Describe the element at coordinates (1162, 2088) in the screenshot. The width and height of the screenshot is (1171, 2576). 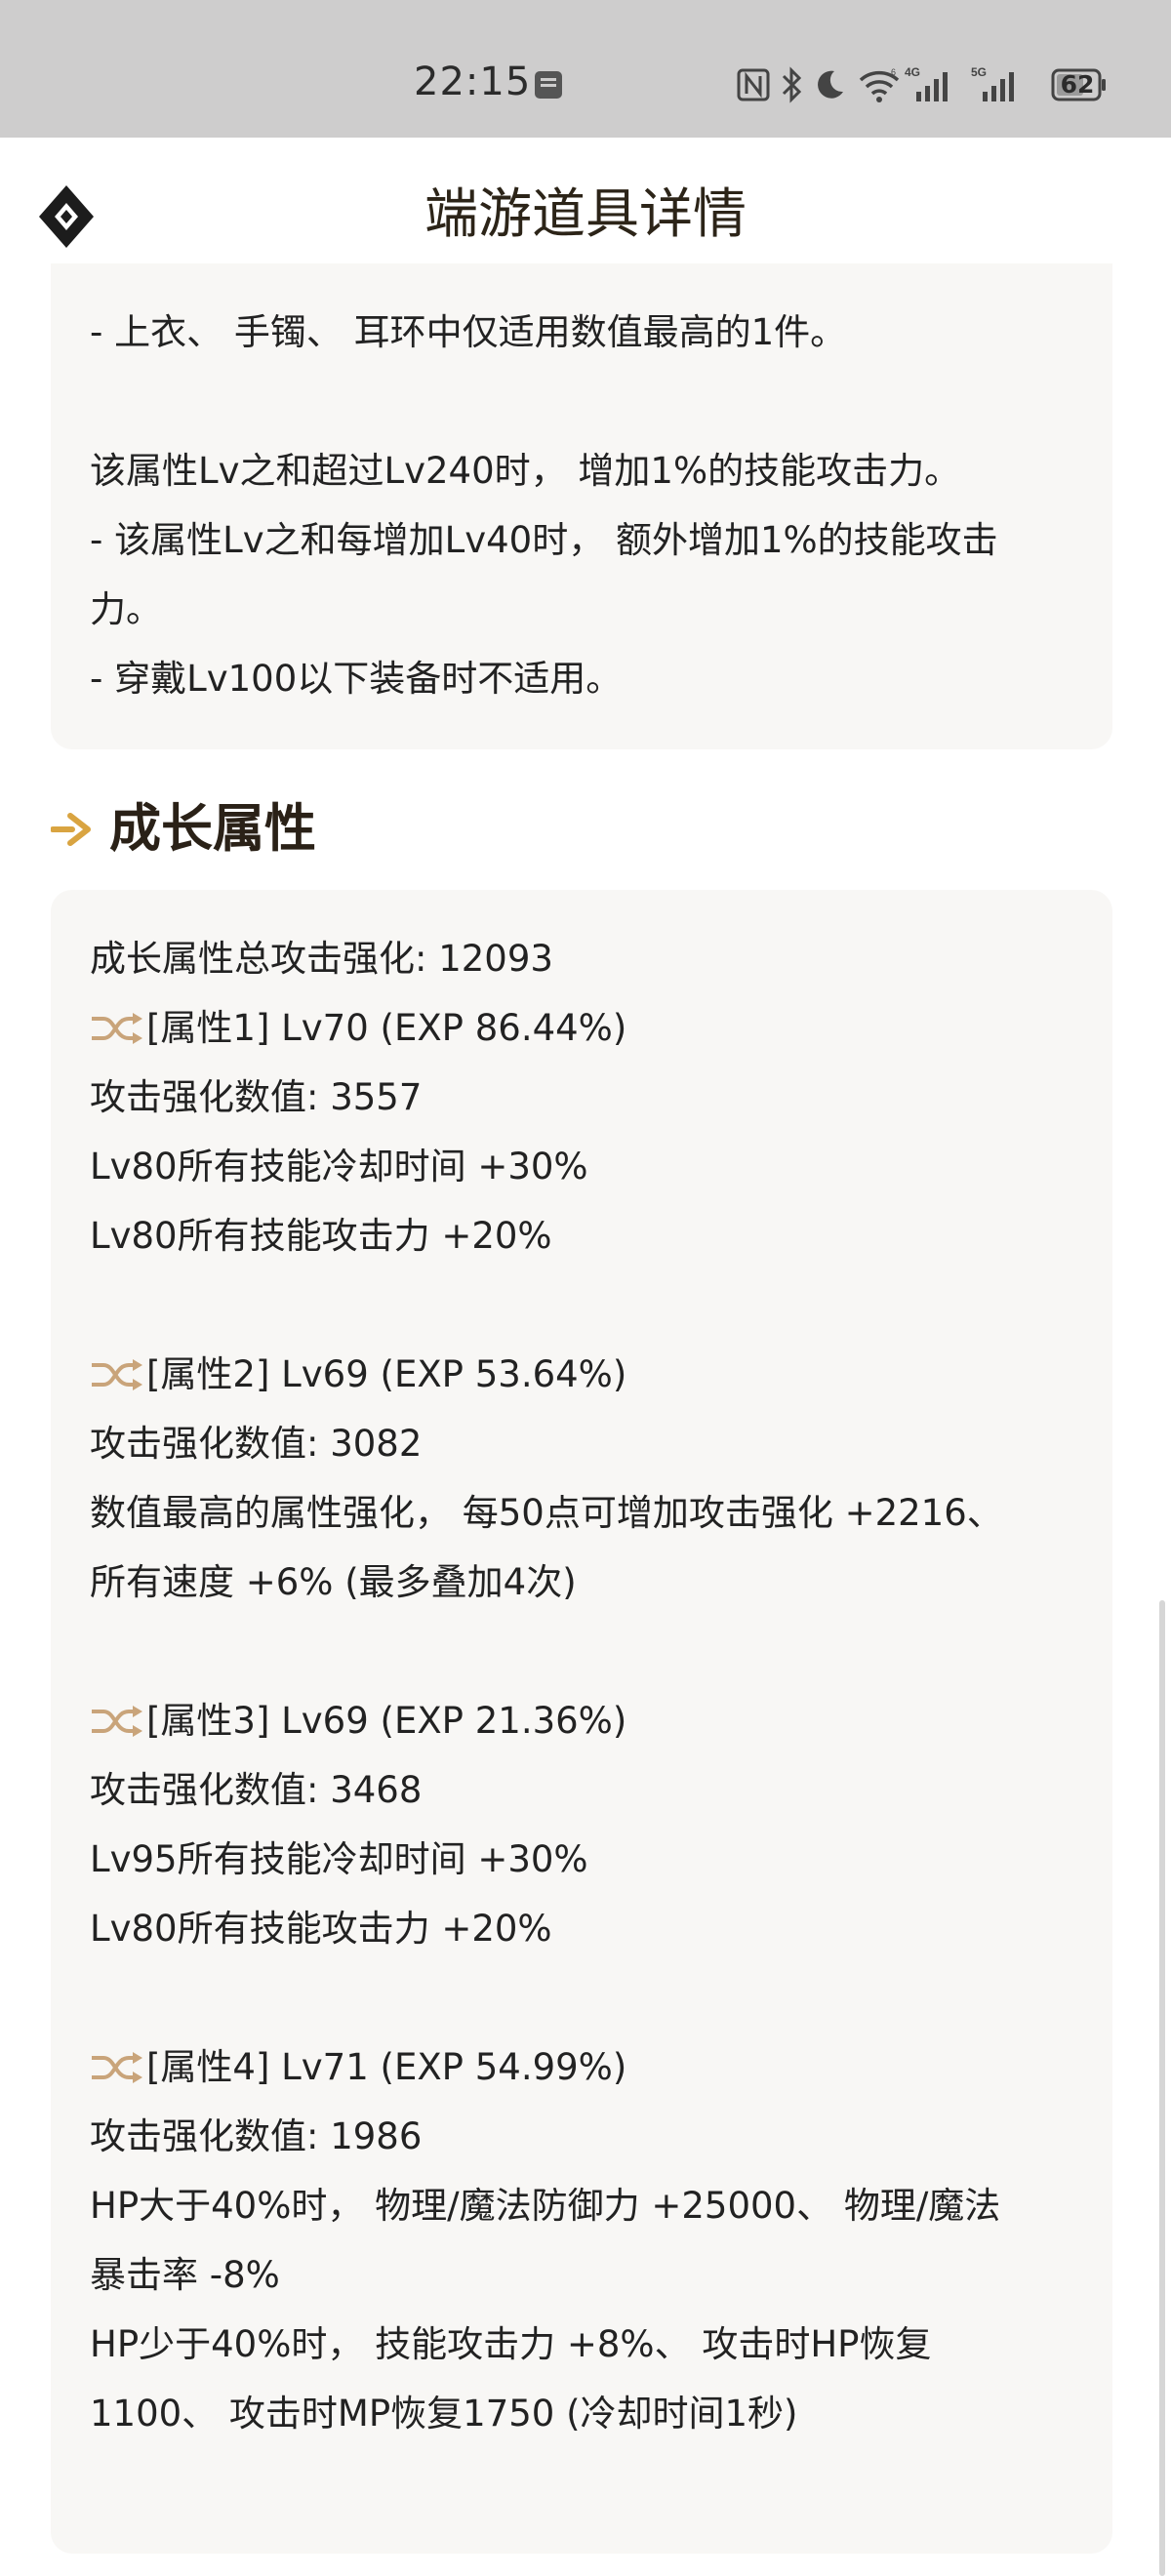
I see `scrollbar` at that location.